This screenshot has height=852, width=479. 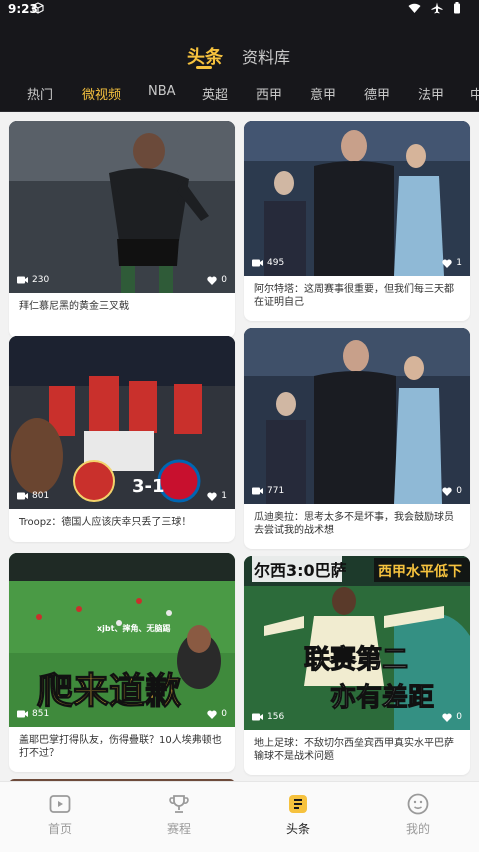 What do you see at coordinates (59, 829) in the screenshot?
I see `nav-home-label: 首页` at bounding box center [59, 829].